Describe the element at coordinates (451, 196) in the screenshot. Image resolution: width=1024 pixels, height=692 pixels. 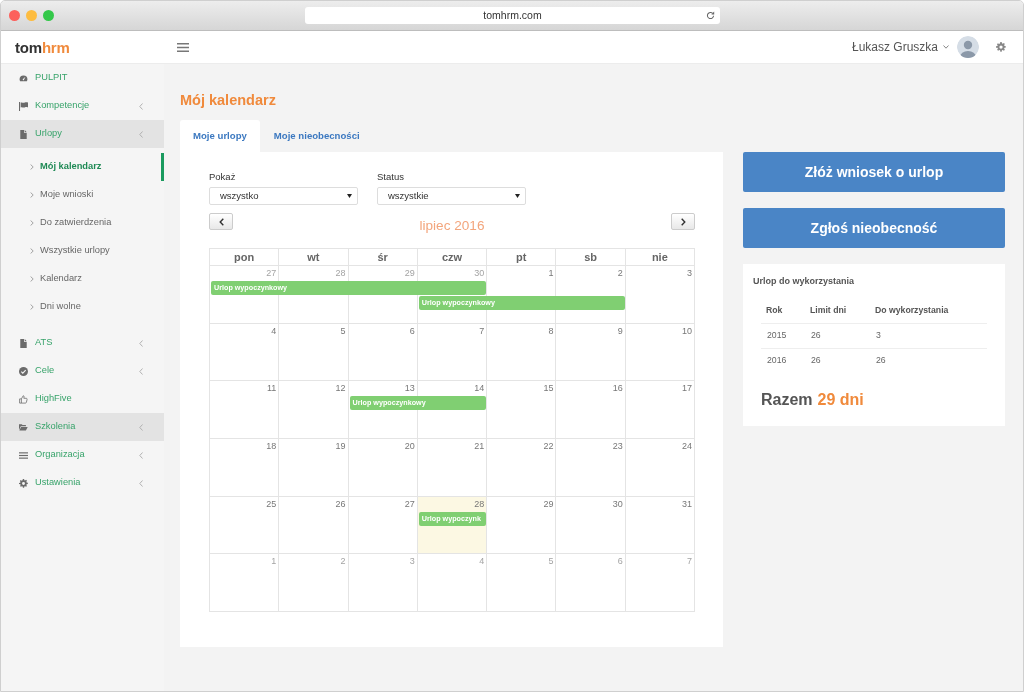
I see `select-field: wszystkie` at that location.